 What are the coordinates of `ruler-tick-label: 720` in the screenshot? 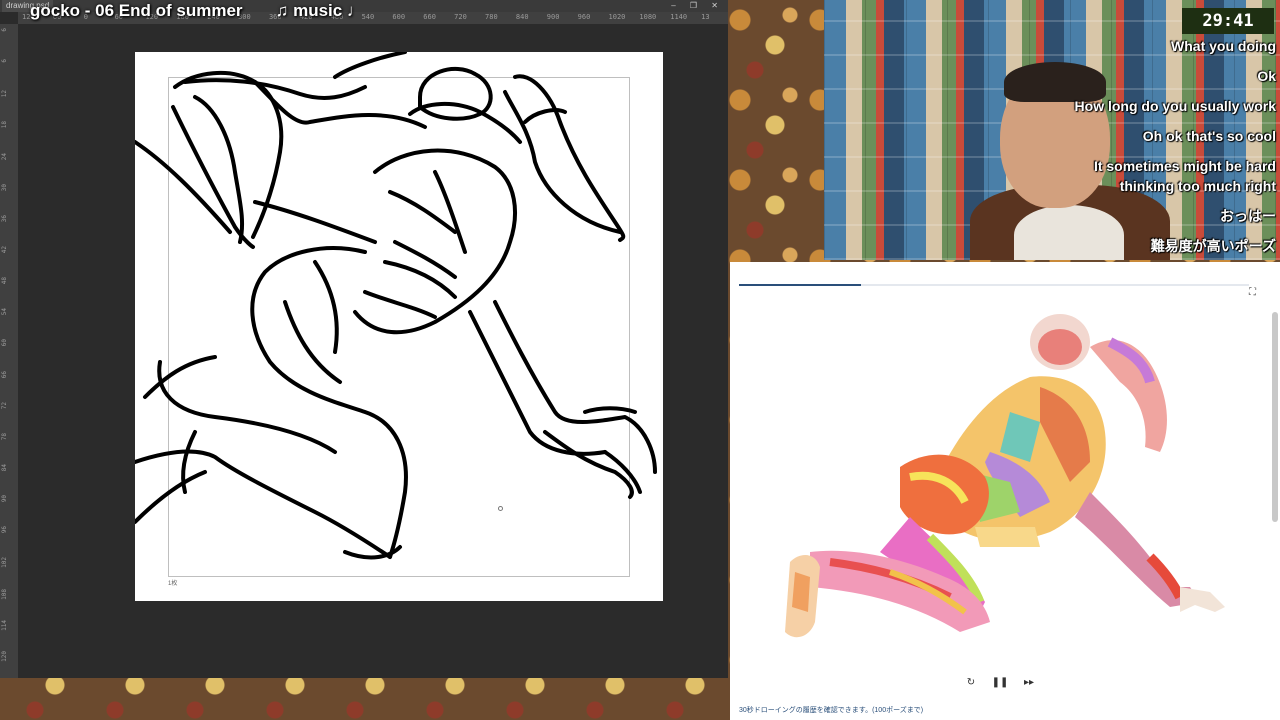 It's located at (460, 17).